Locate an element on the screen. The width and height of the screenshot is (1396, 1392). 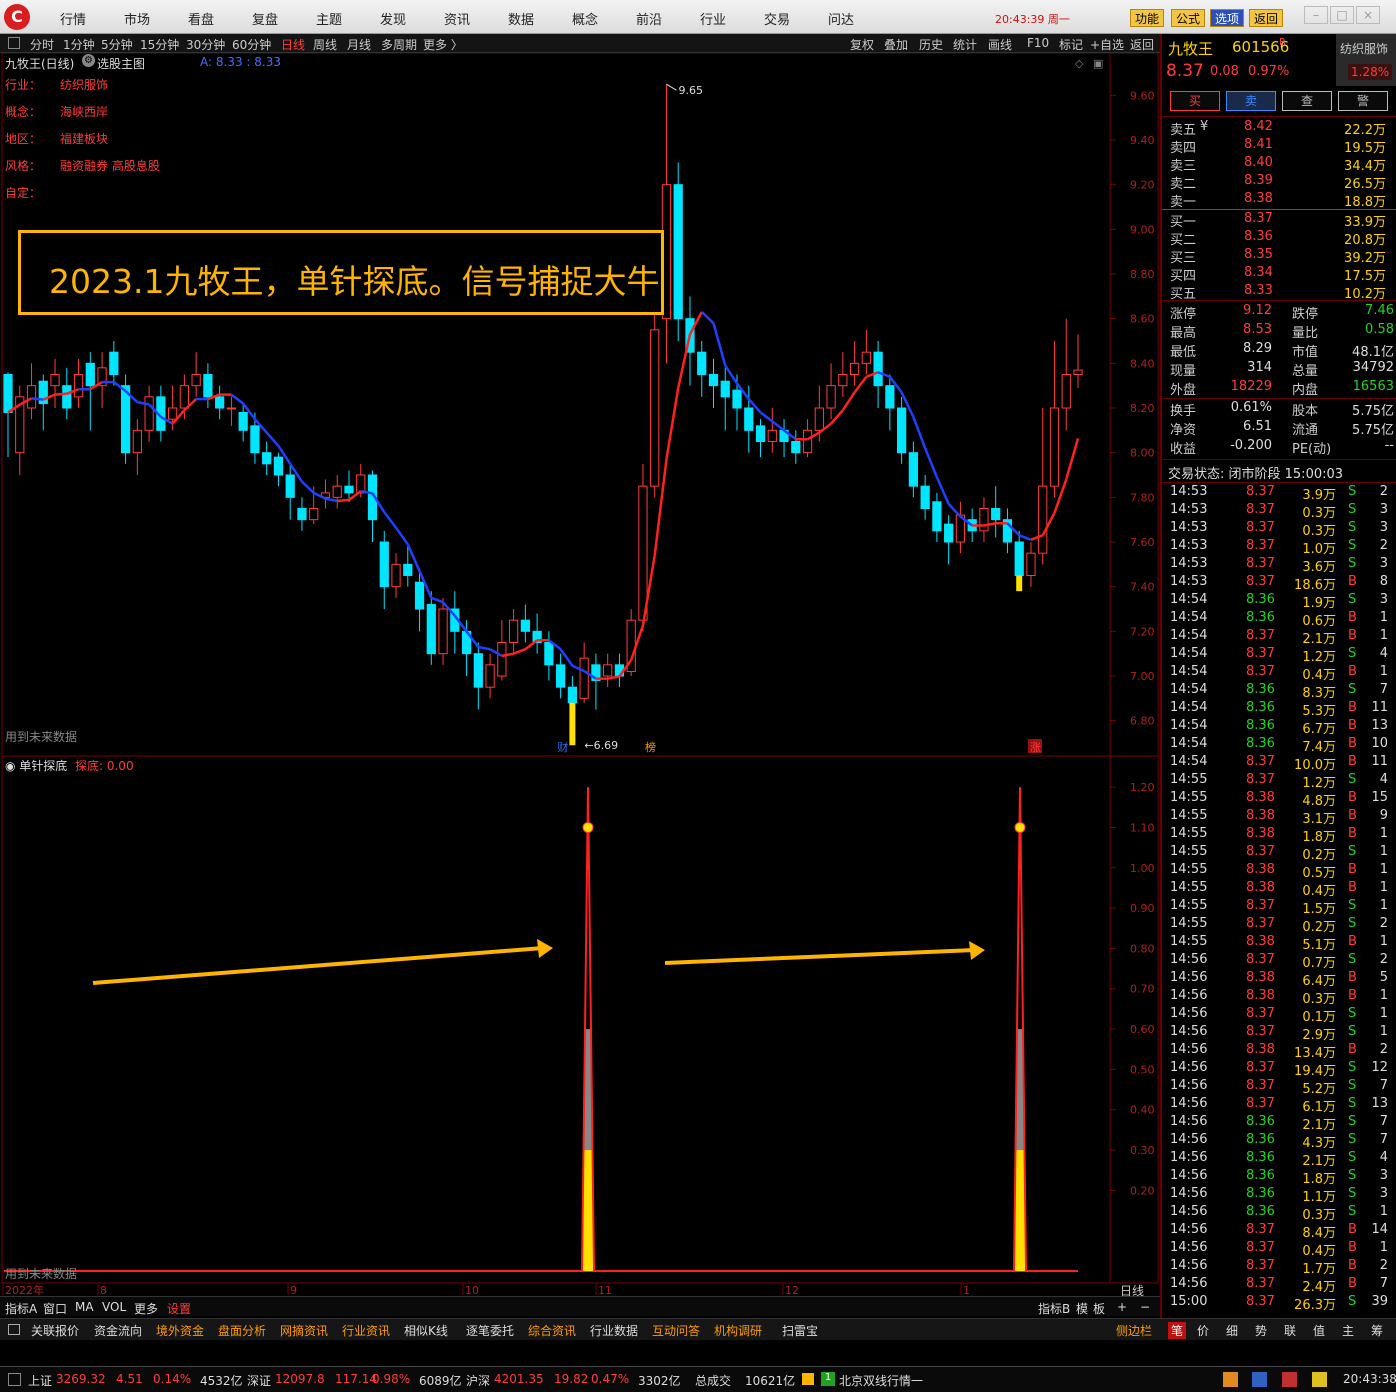
nav-tab-0: 关联报价 is located at coordinates (55, 1330).